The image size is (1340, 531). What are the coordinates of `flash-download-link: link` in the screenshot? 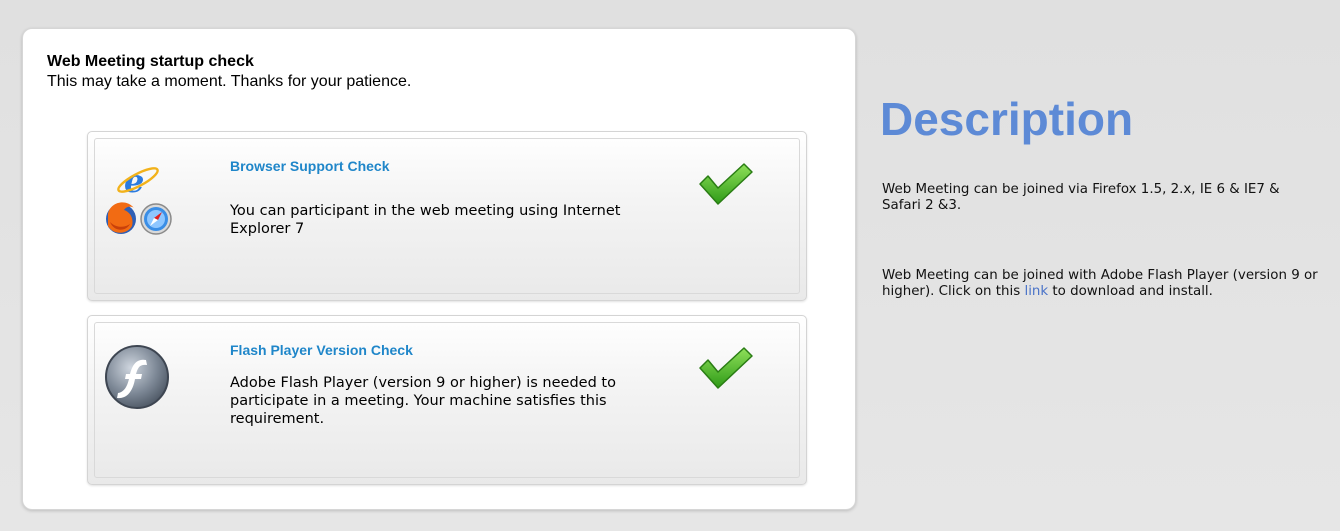 It's located at (1036, 291).